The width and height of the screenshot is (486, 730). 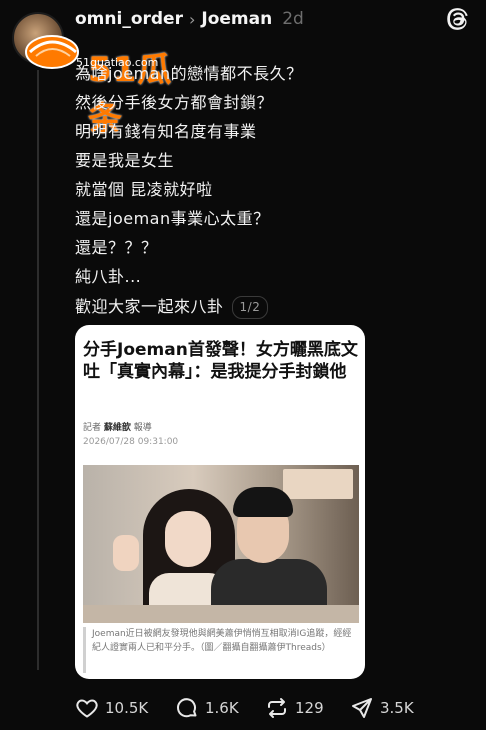 I want to click on like-button: 10.5K, so click(x=111, y=708).